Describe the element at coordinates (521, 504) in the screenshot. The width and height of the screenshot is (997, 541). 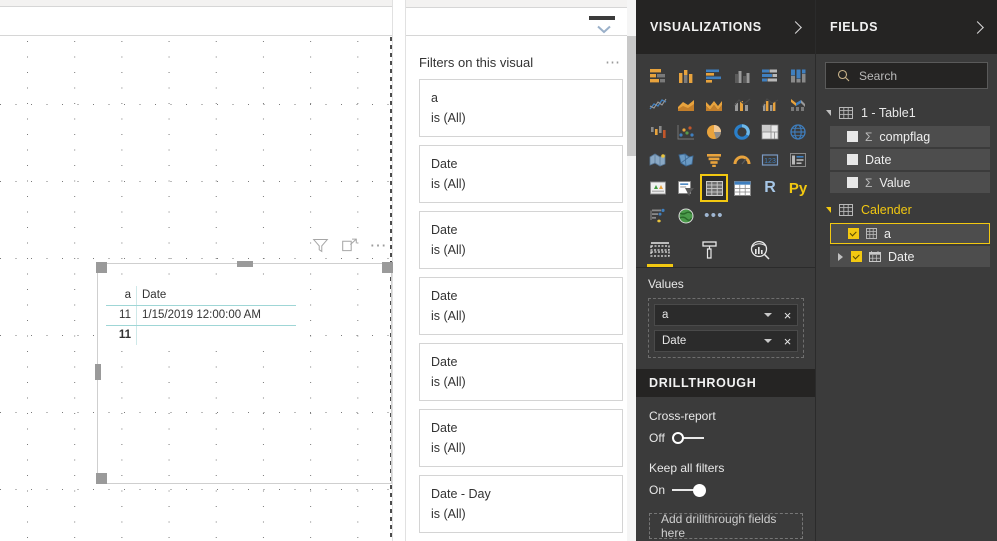
I see `filter-card: Date - Day is (All)` at that location.